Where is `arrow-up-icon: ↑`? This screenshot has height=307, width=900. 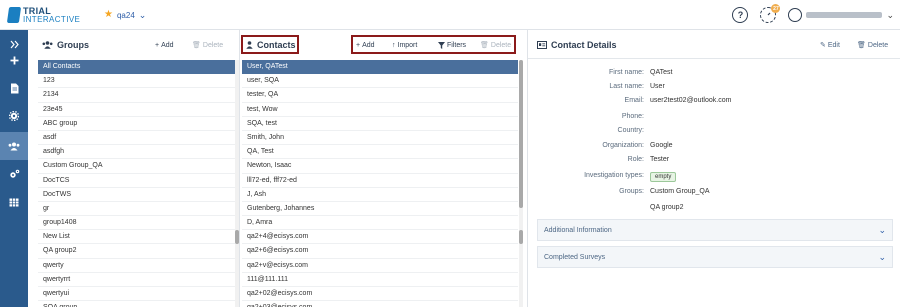 arrow-up-icon: ↑ is located at coordinates (394, 45).